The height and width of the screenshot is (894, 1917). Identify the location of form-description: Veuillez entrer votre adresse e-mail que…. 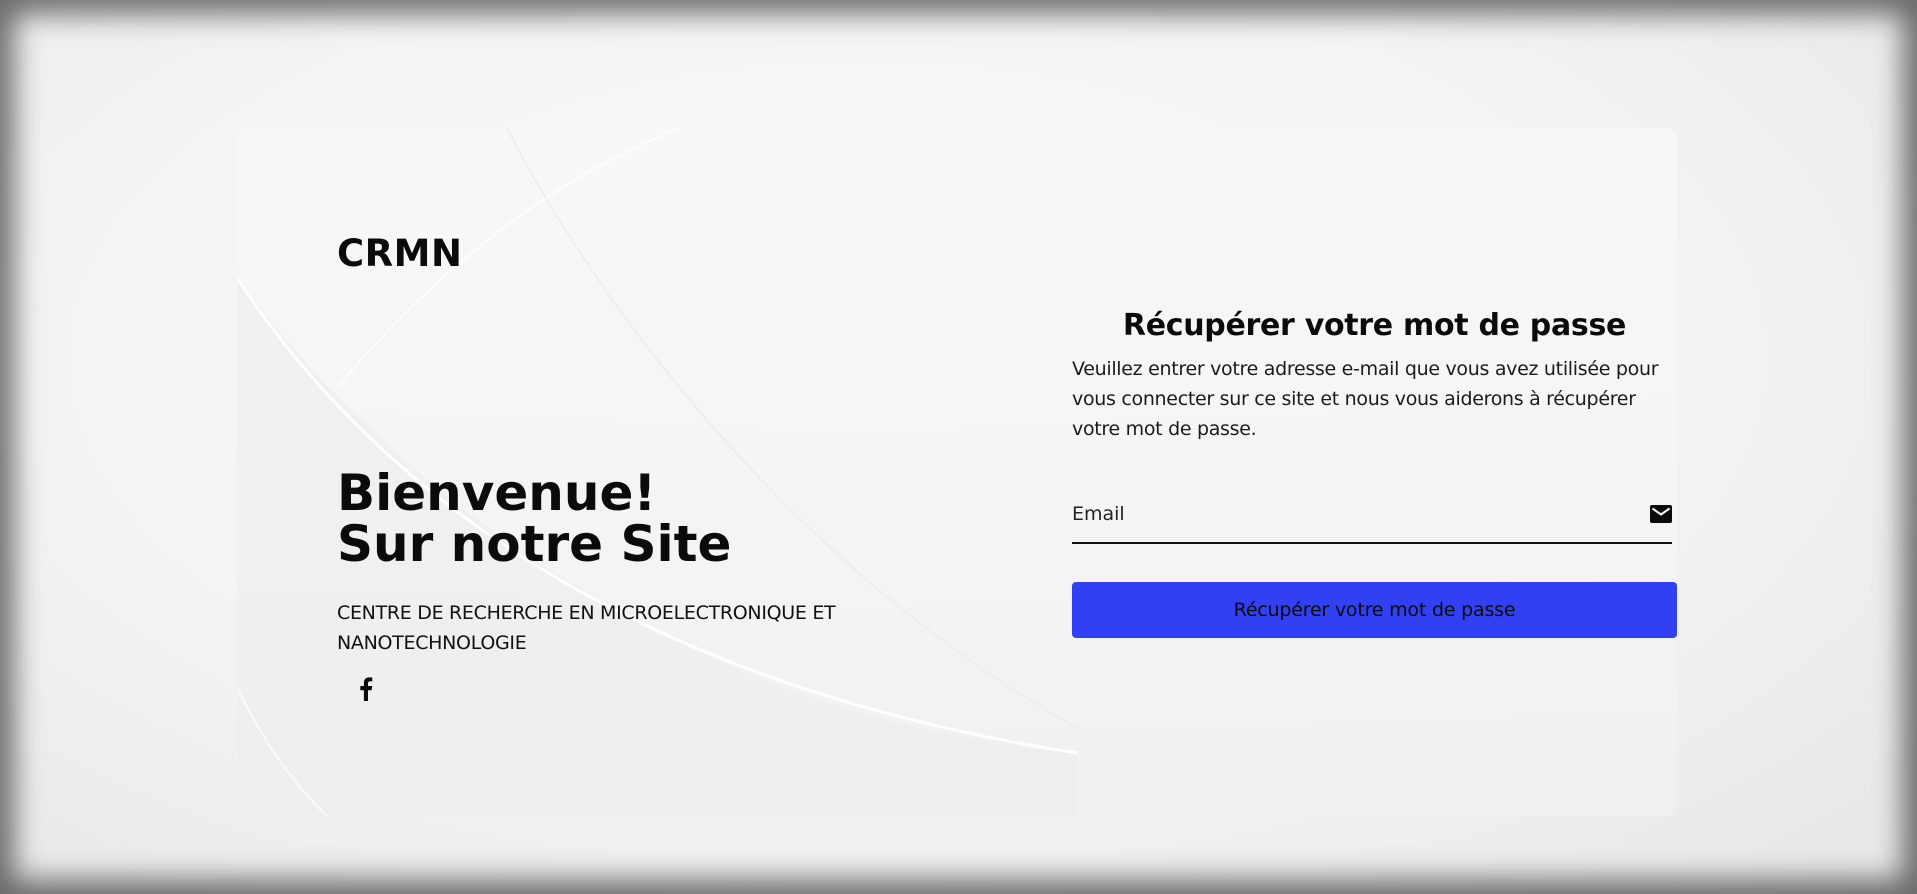
(1365, 399).